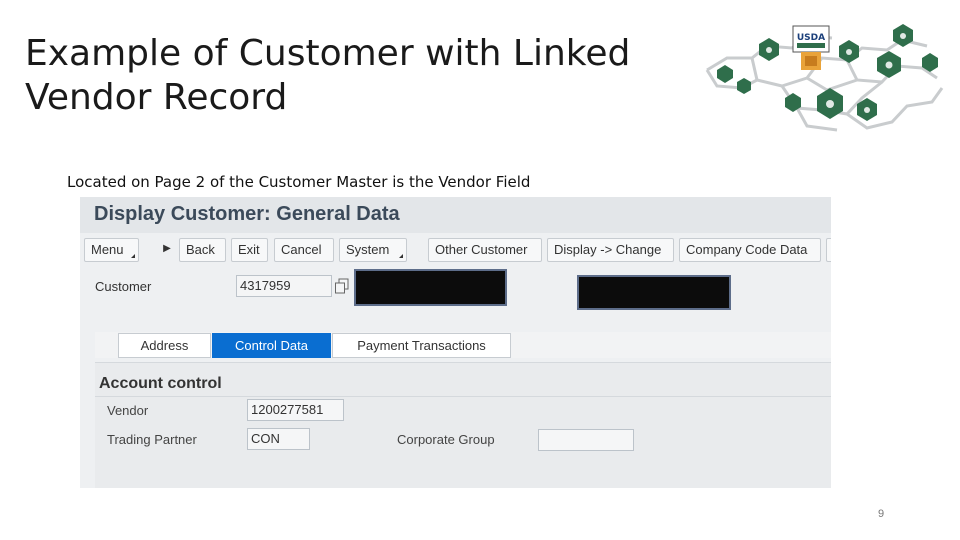  I want to click on menu-button: Menu, so click(111, 250).